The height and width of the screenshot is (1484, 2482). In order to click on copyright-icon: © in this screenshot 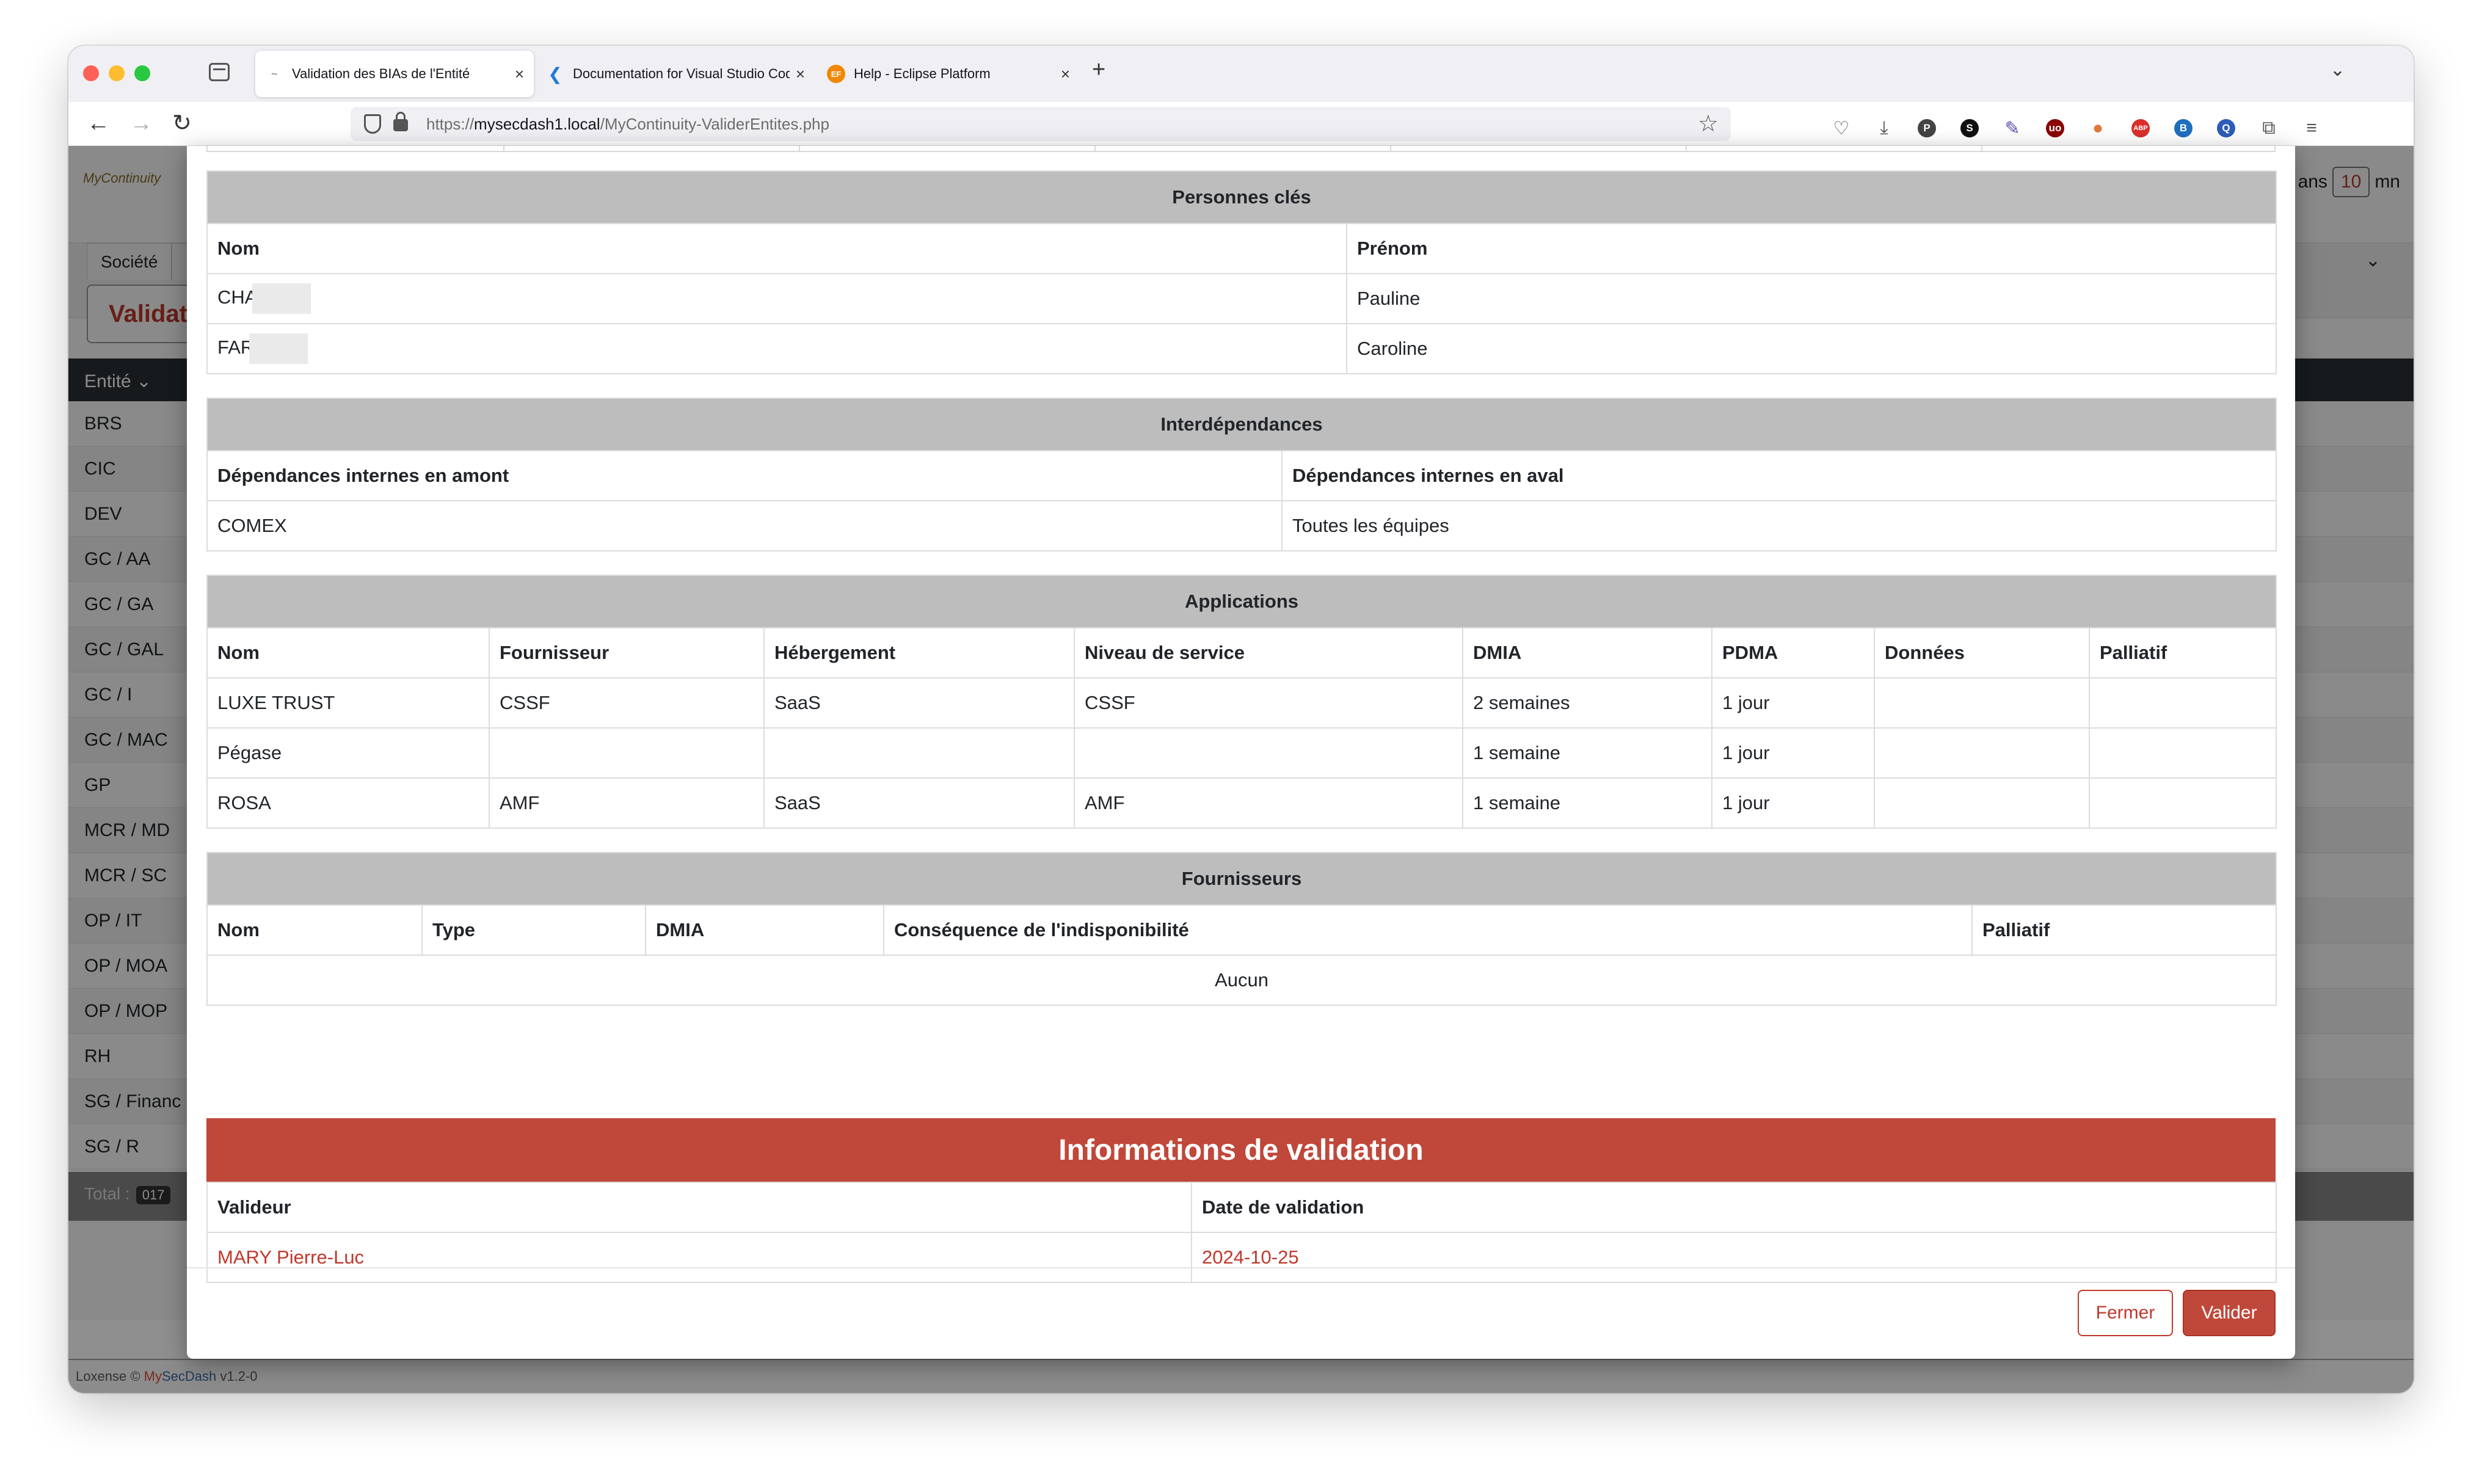, I will do `click(137, 1376)`.